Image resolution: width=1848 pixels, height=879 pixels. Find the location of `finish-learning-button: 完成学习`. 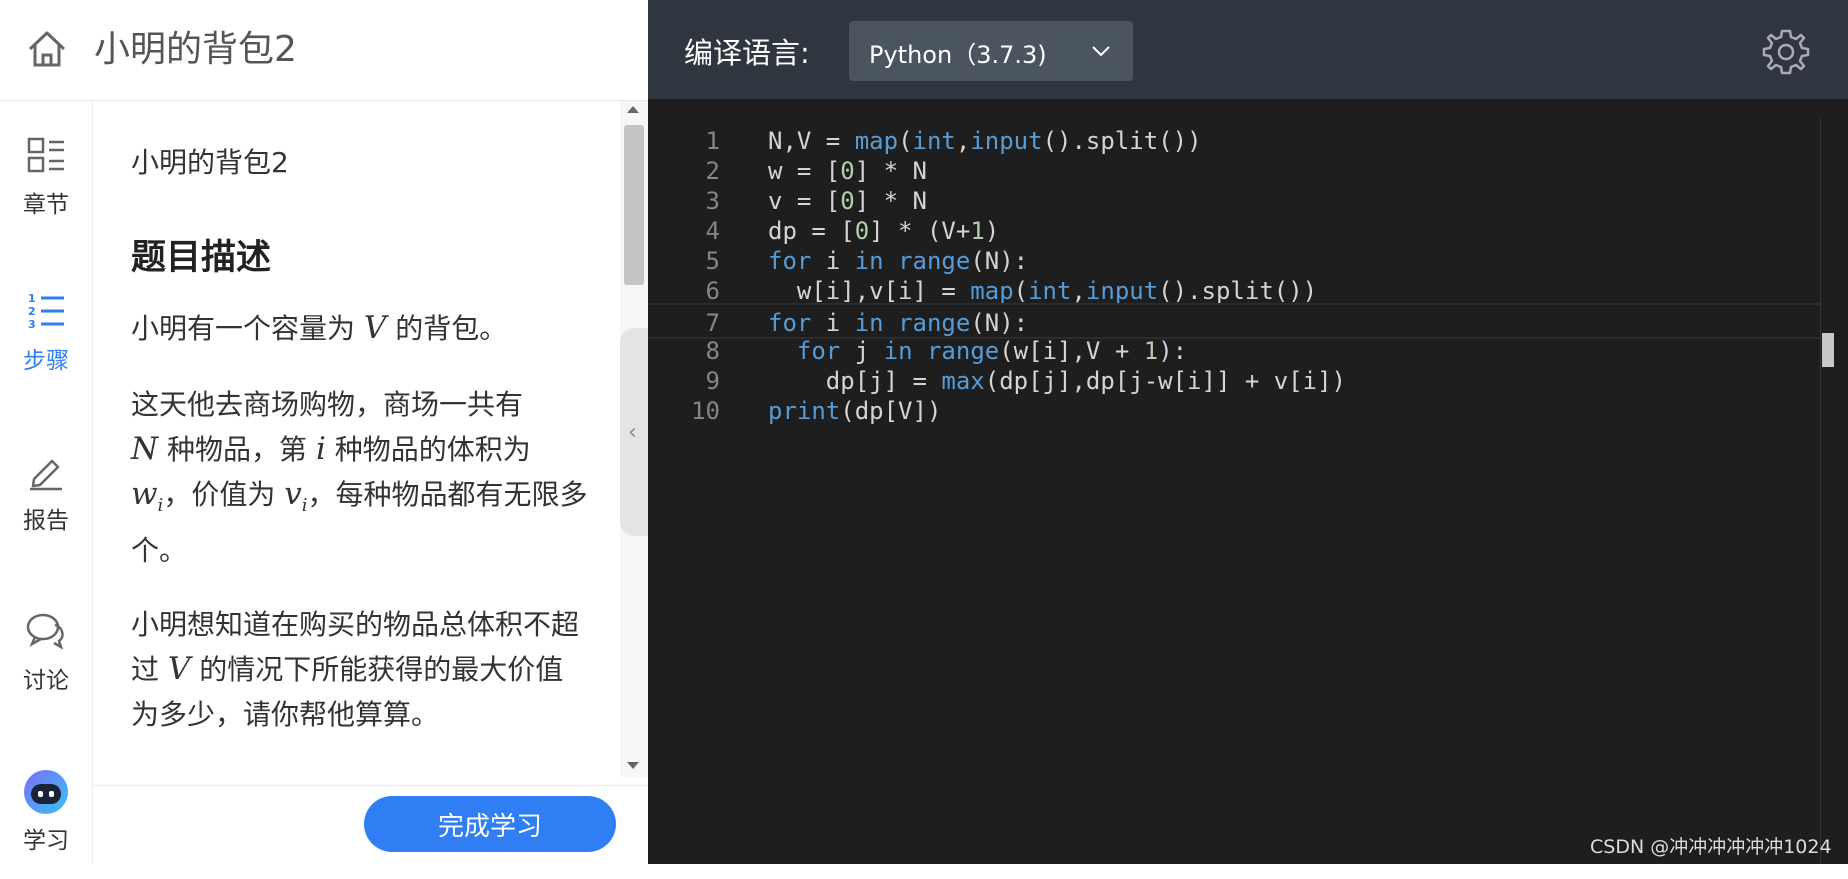

finish-learning-button: 完成学习 is located at coordinates (490, 824).